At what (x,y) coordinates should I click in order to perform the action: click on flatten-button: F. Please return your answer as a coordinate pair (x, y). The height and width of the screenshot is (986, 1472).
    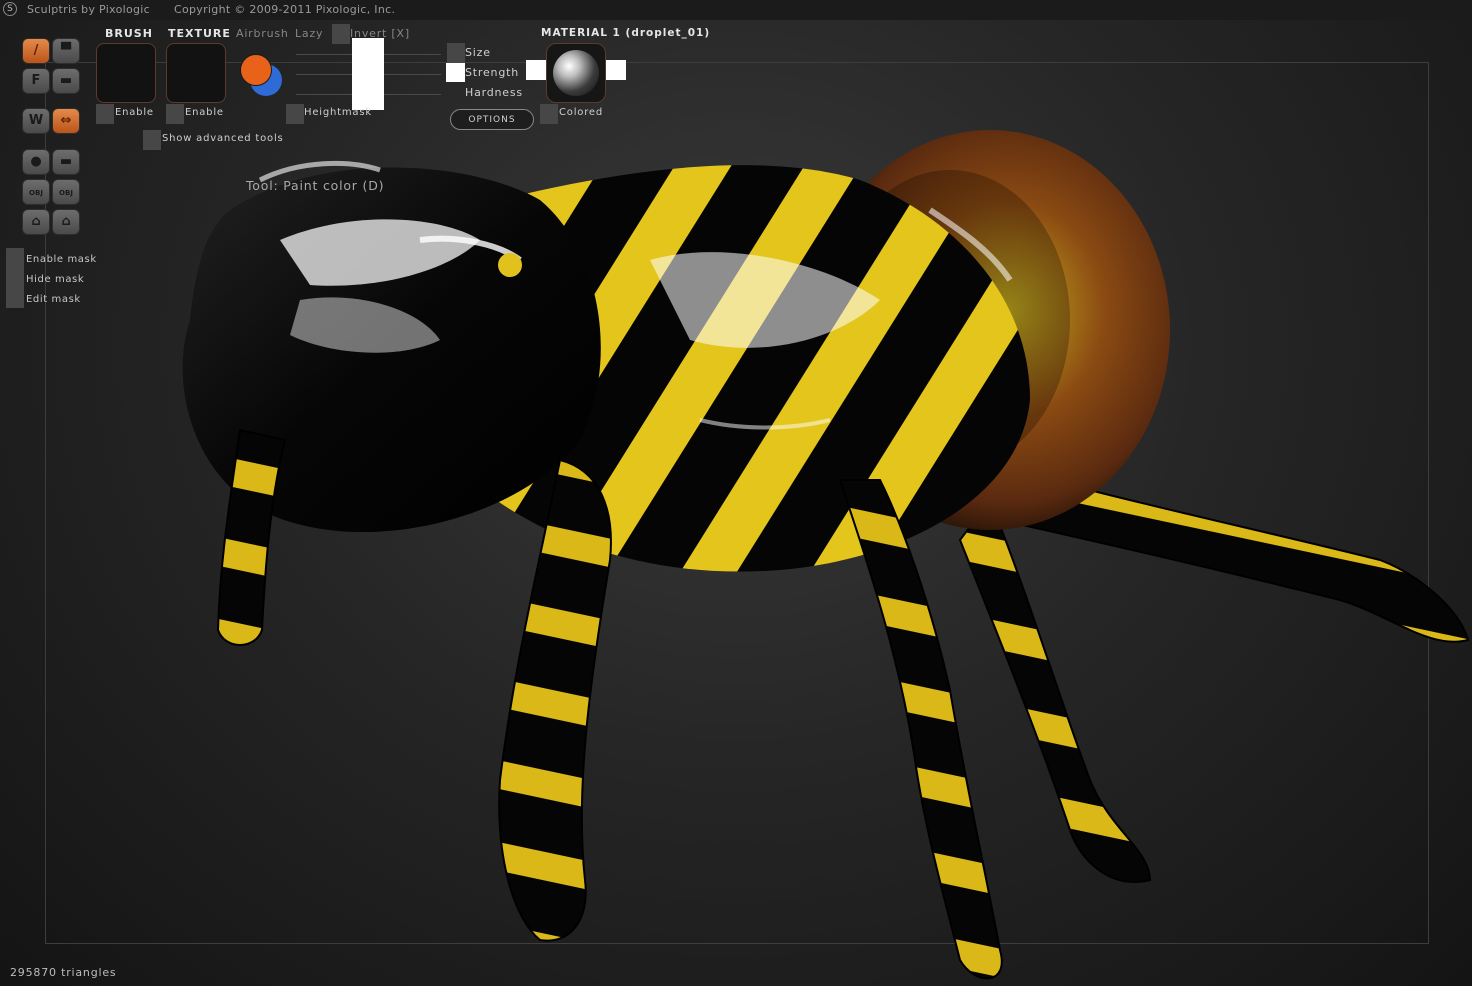
    Looking at the image, I should click on (36, 81).